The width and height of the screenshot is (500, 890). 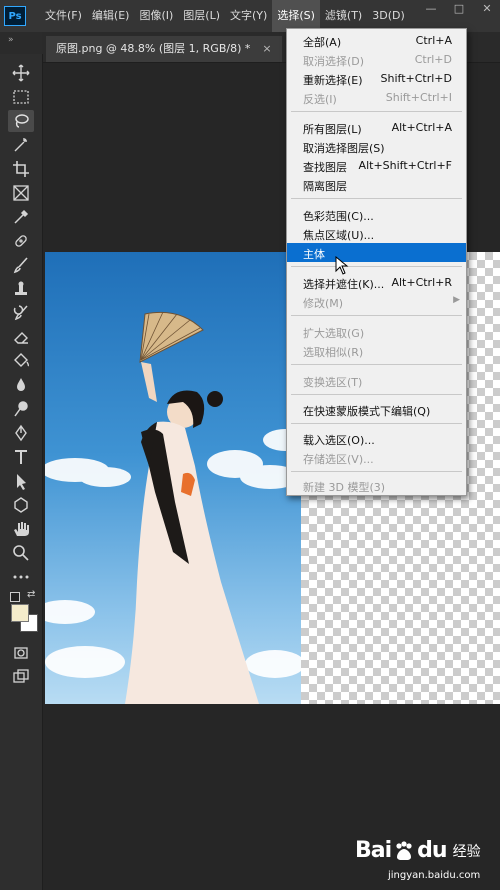 What do you see at coordinates (376, 184) in the screenshot?
I see `menu-item-isolate-layers: 隔离图层` at bounding box center [376, 184].